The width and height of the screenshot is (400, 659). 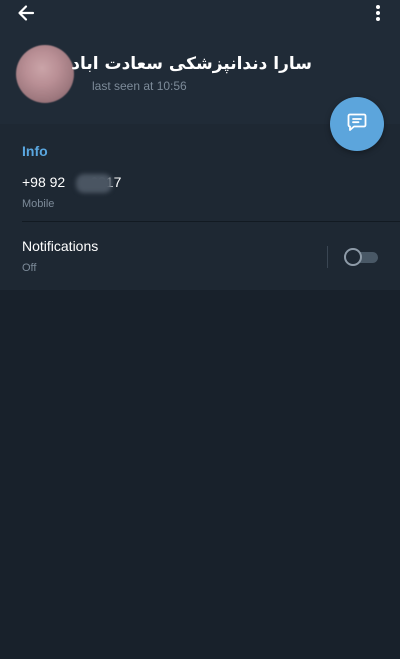 I want to click on phone-redaction, so click(x=94, y=183).